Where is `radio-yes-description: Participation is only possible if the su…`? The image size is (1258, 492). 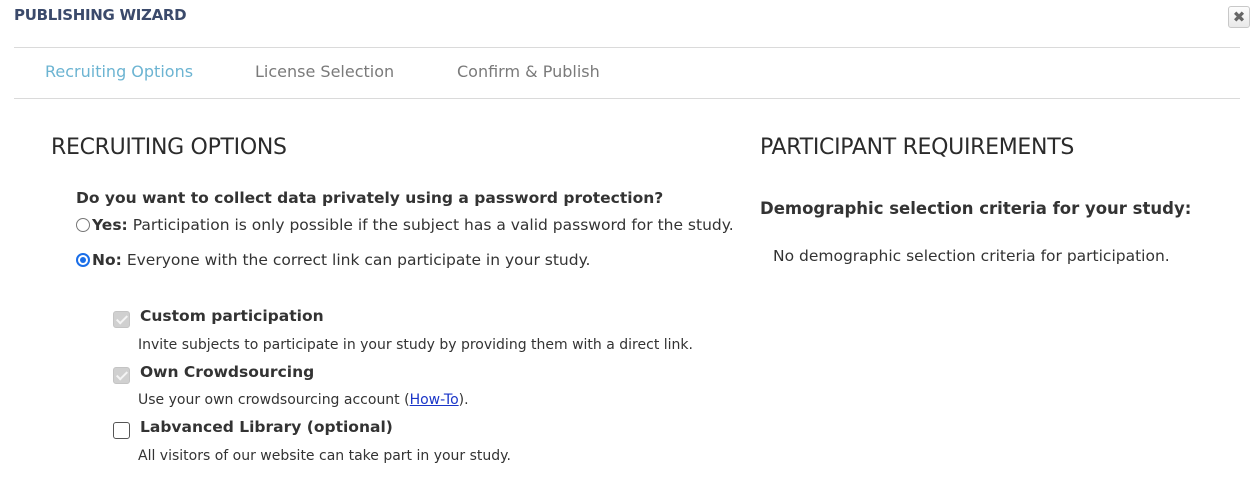 radio-yes-description: Participation is only possible if the su… is located at coordinates (433, 225).